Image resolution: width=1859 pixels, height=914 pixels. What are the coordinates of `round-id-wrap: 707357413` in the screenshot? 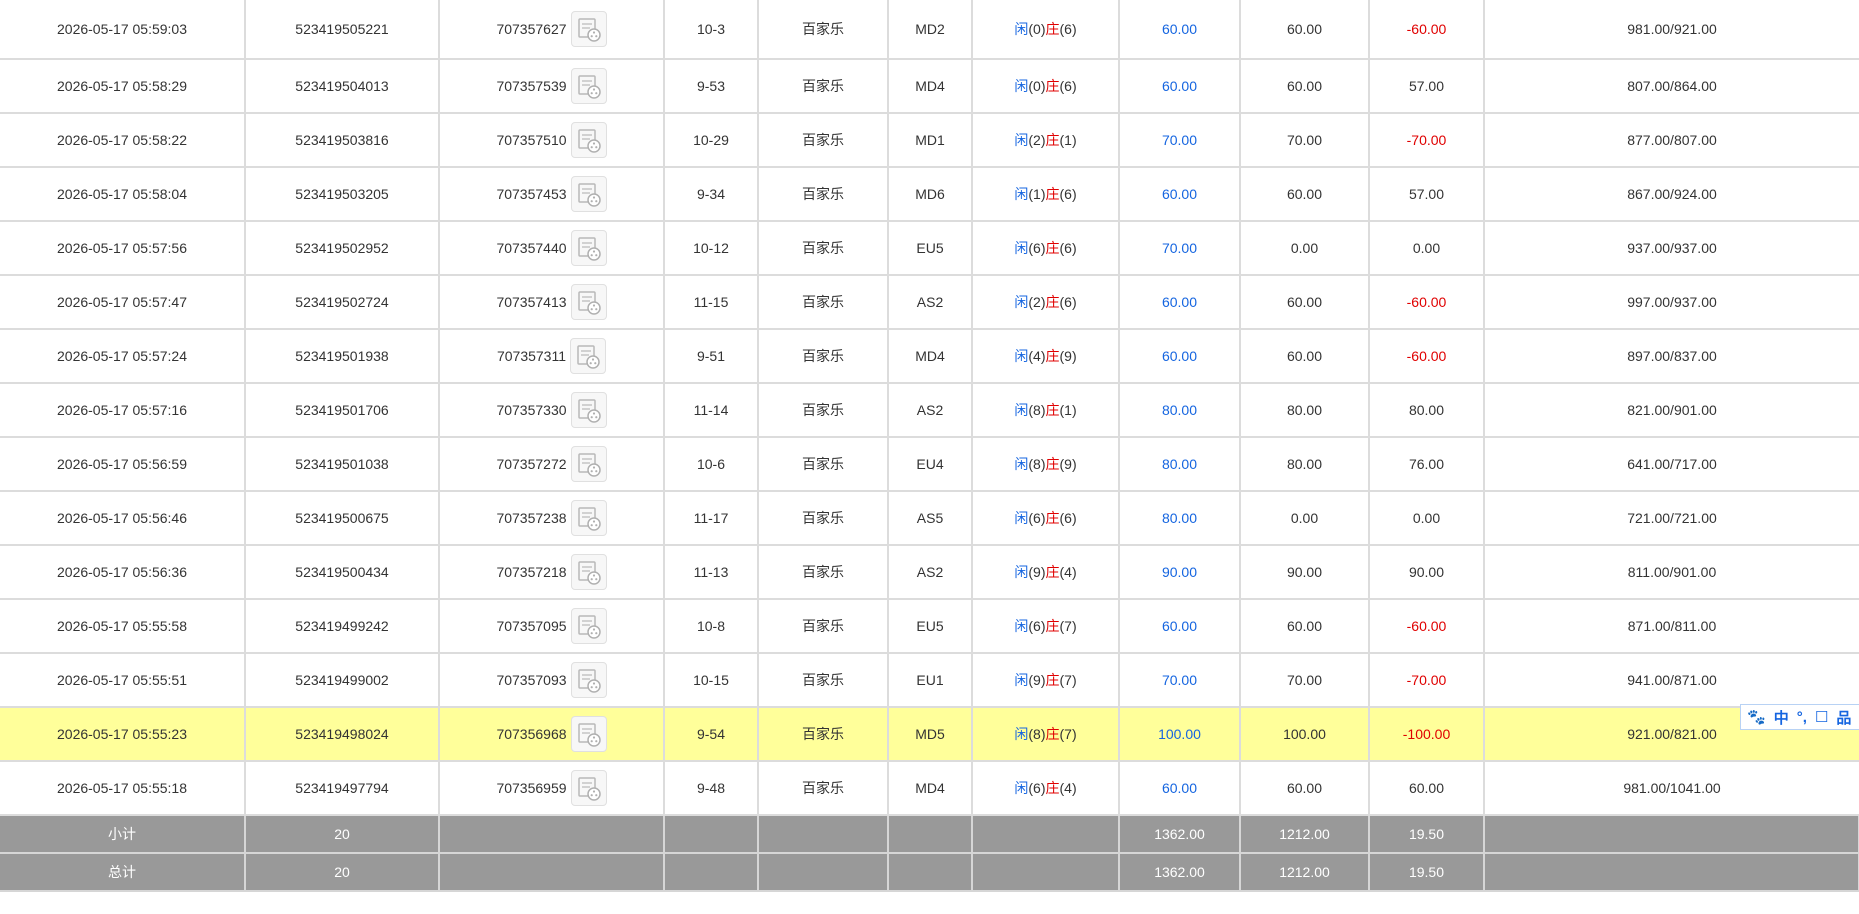 It's located at (551, 302).